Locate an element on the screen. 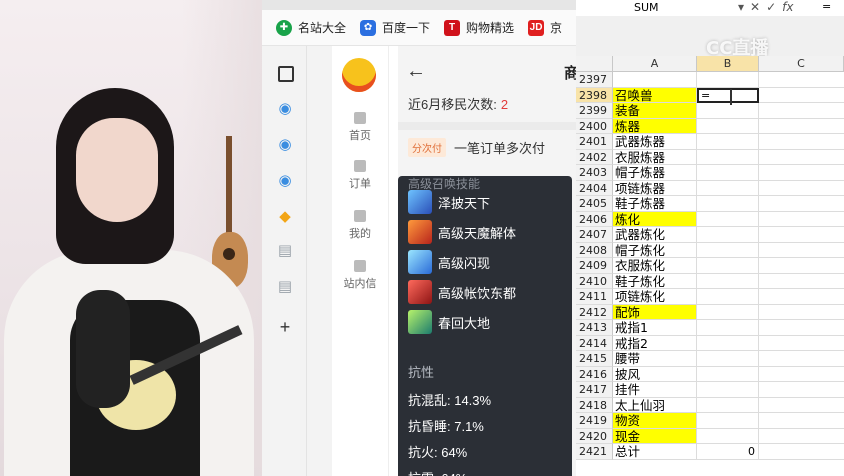  cell-a: 项链炼器 is located at coordinates (655, 188).